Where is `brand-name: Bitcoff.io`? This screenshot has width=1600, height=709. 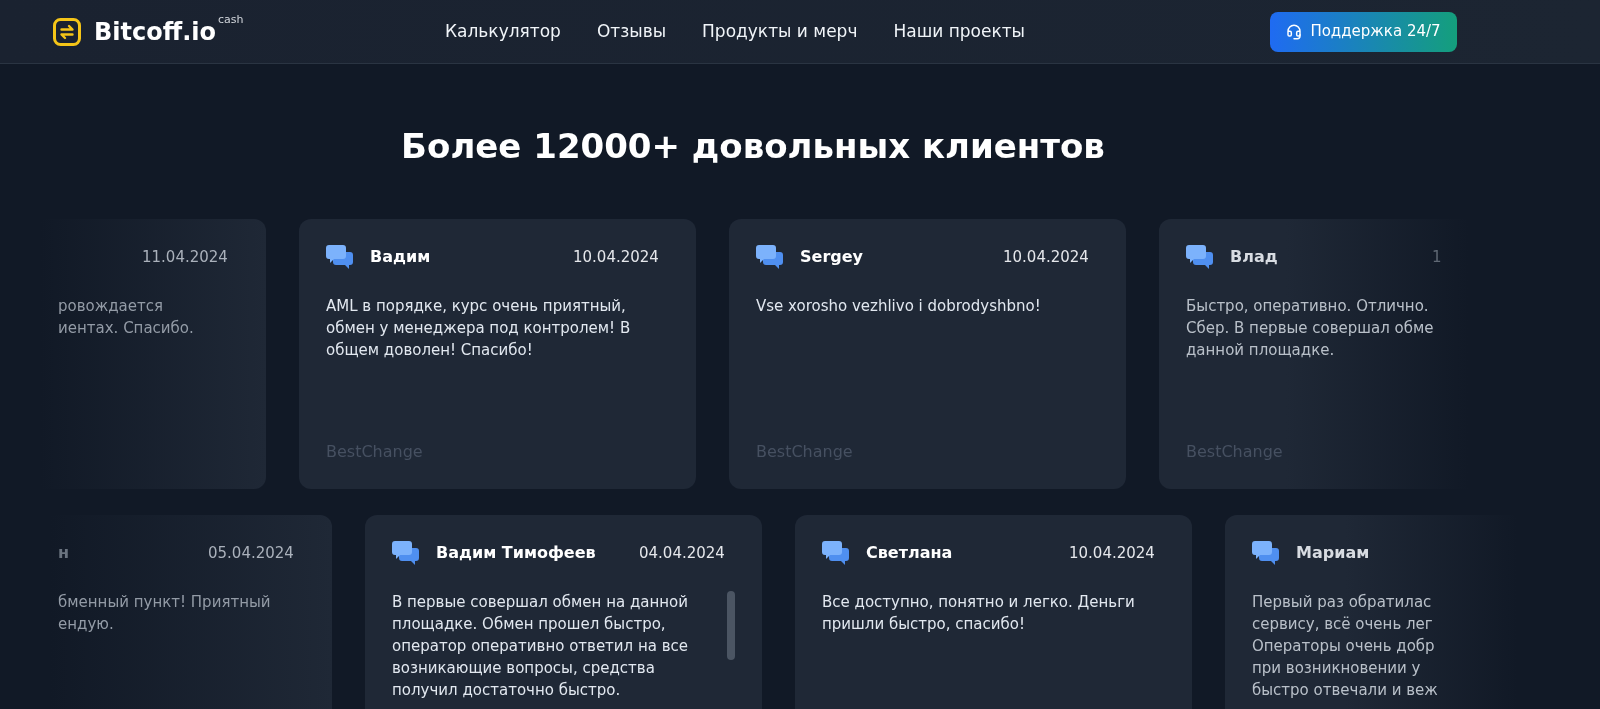 brand-name: Bitcoff.io is located at coordinates (155, 31).